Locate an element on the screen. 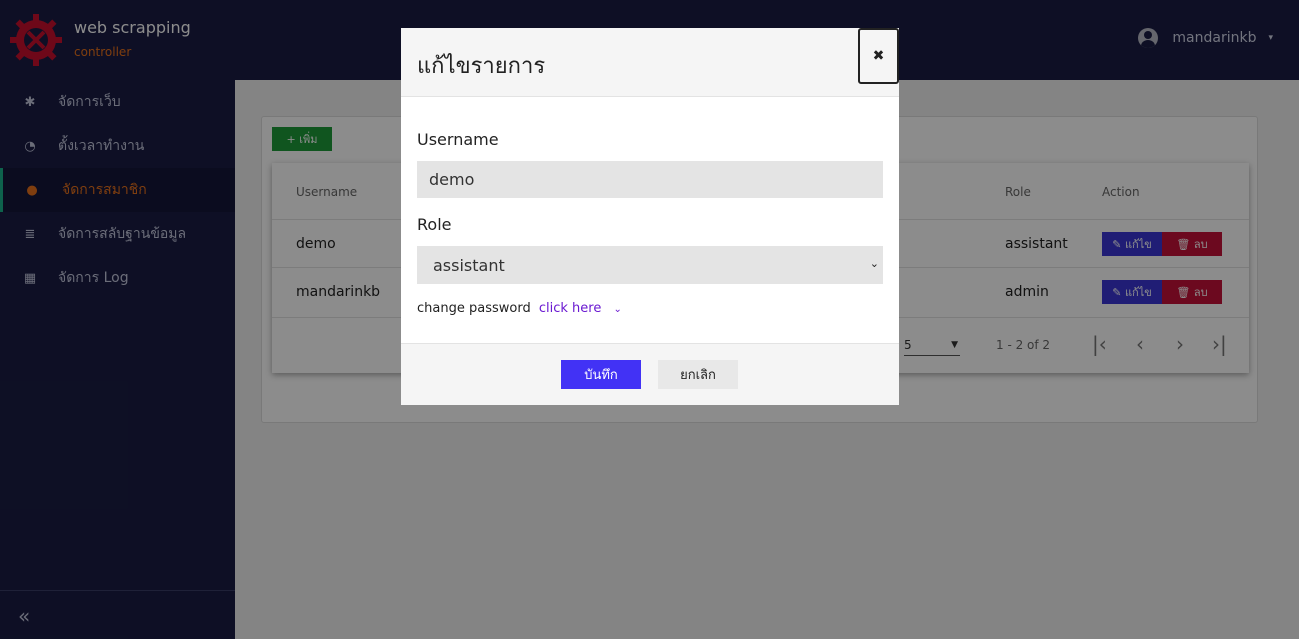  dialog-header: แก้ไขรายการ ✖ is located at coordinates (650, 62).